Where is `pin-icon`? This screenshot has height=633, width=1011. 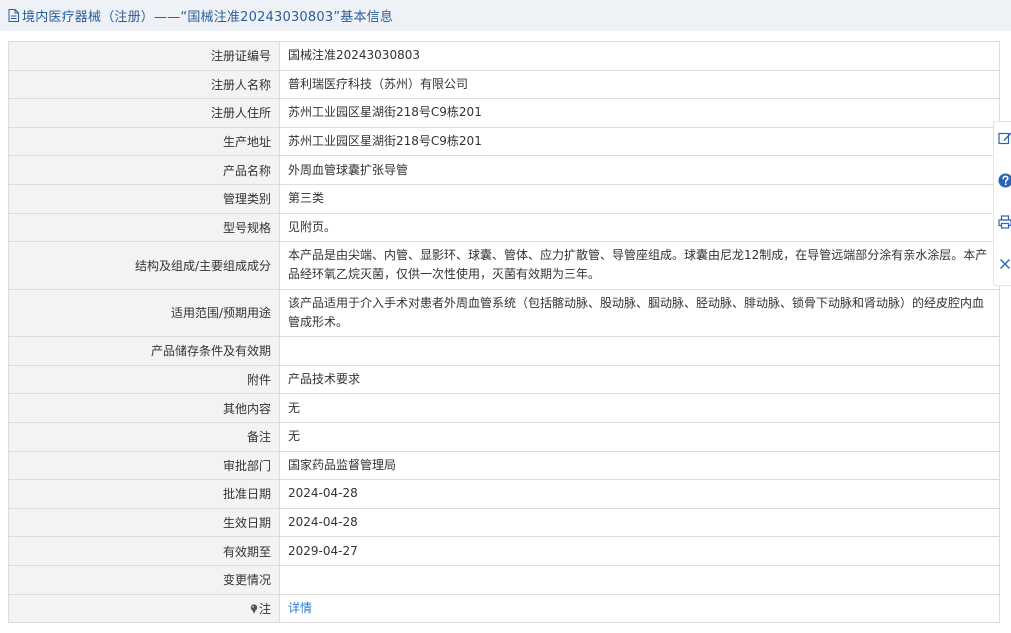
pin-icon is located at coordinates (254, 608).